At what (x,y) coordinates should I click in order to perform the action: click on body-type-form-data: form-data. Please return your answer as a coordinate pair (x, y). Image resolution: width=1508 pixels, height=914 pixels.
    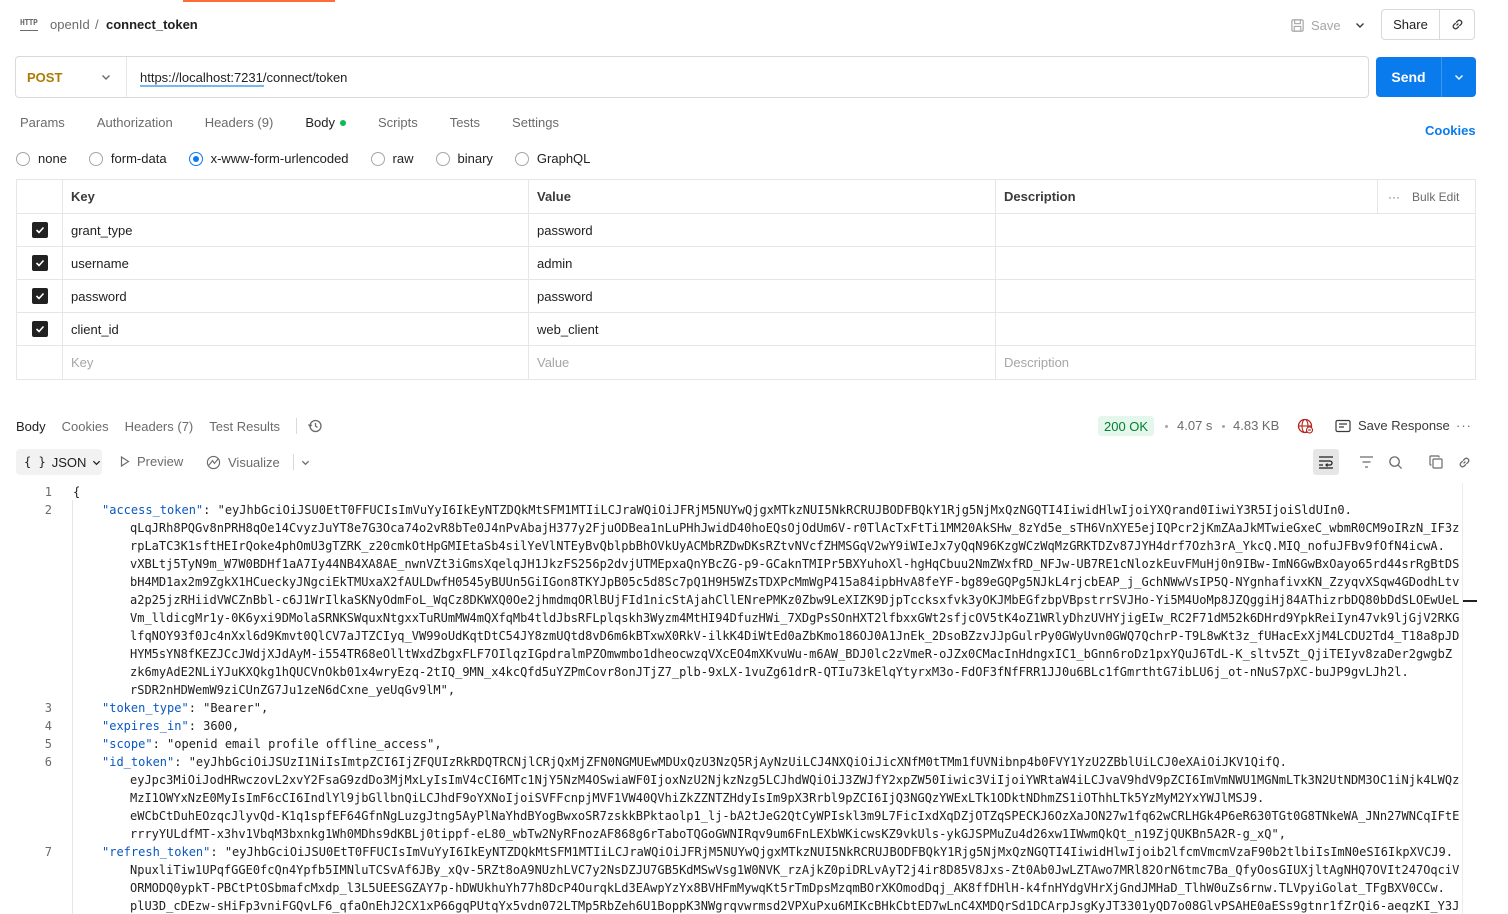
    Looking at the image, I should click on (127, 158).